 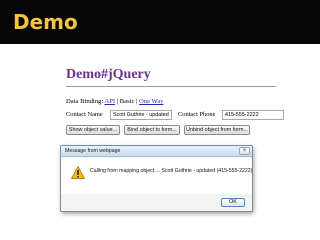 What do you see at coordinates (197, 114) in the screenshot?
I see `contact-phone-label: Contact Phone` at bounding box center [197, 114].